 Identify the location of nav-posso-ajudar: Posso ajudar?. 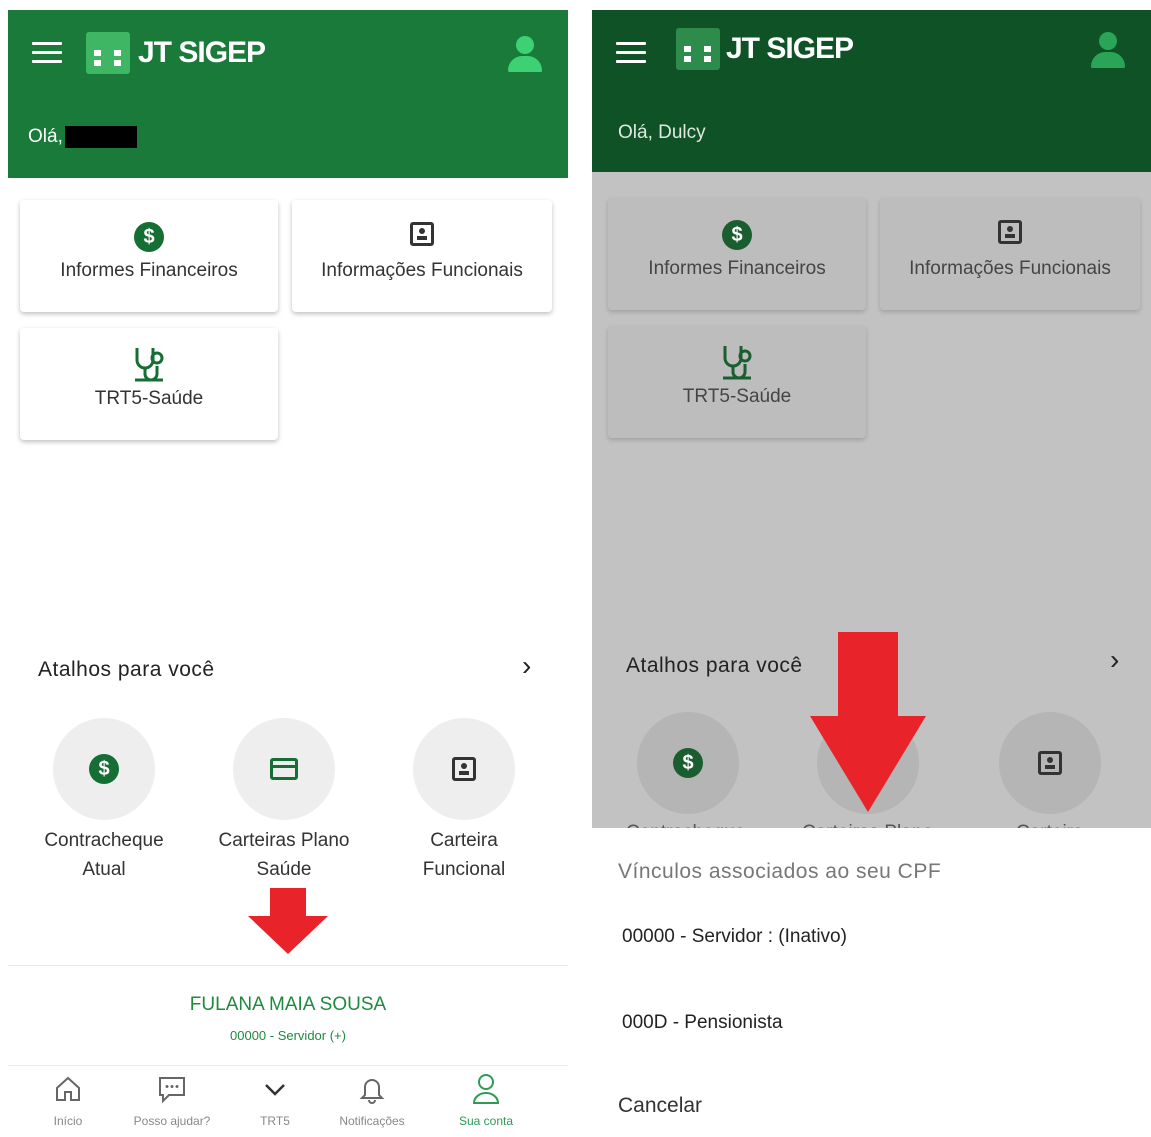
(172, 1100).